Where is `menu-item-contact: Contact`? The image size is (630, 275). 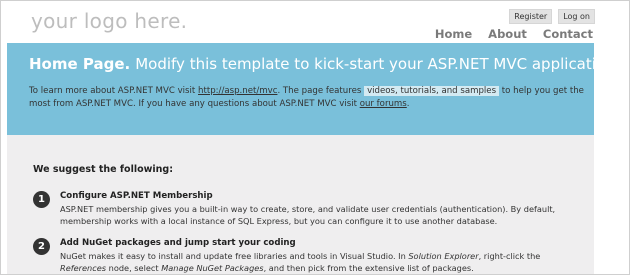 menu-item-contact: Contact is located at coordinates (568, 34).